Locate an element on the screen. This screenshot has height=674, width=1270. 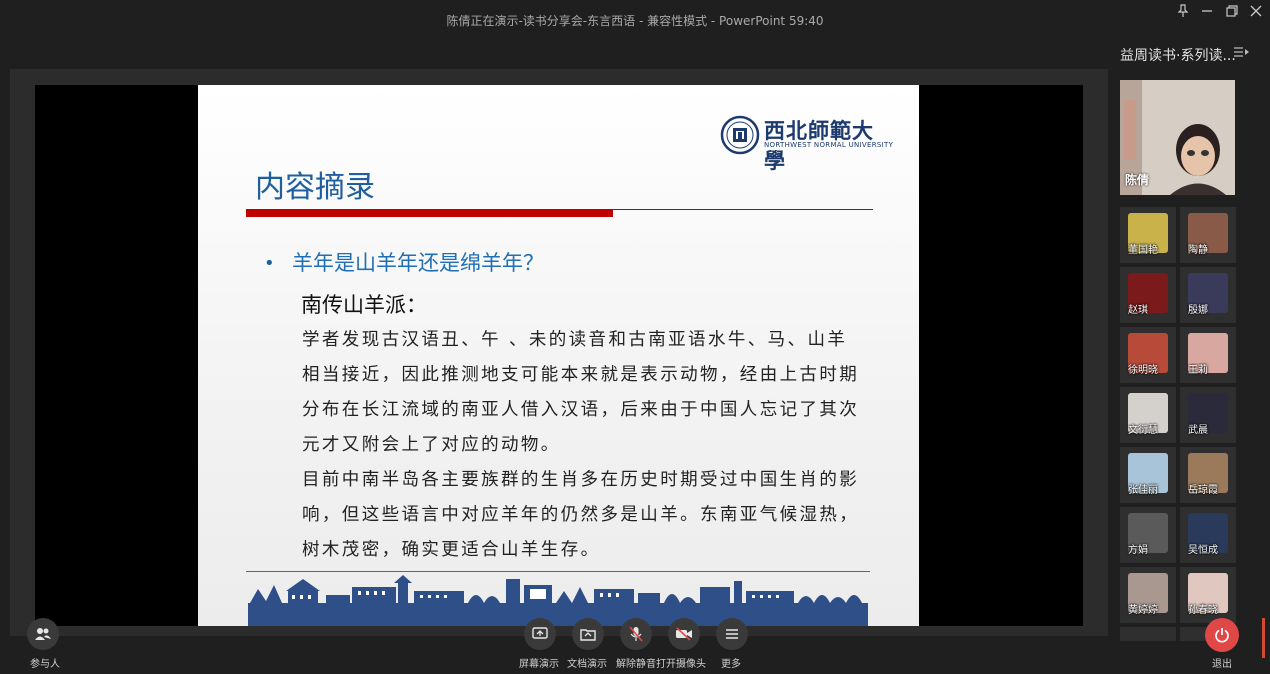
screen-share-icon is located at coordinates (540, 633).